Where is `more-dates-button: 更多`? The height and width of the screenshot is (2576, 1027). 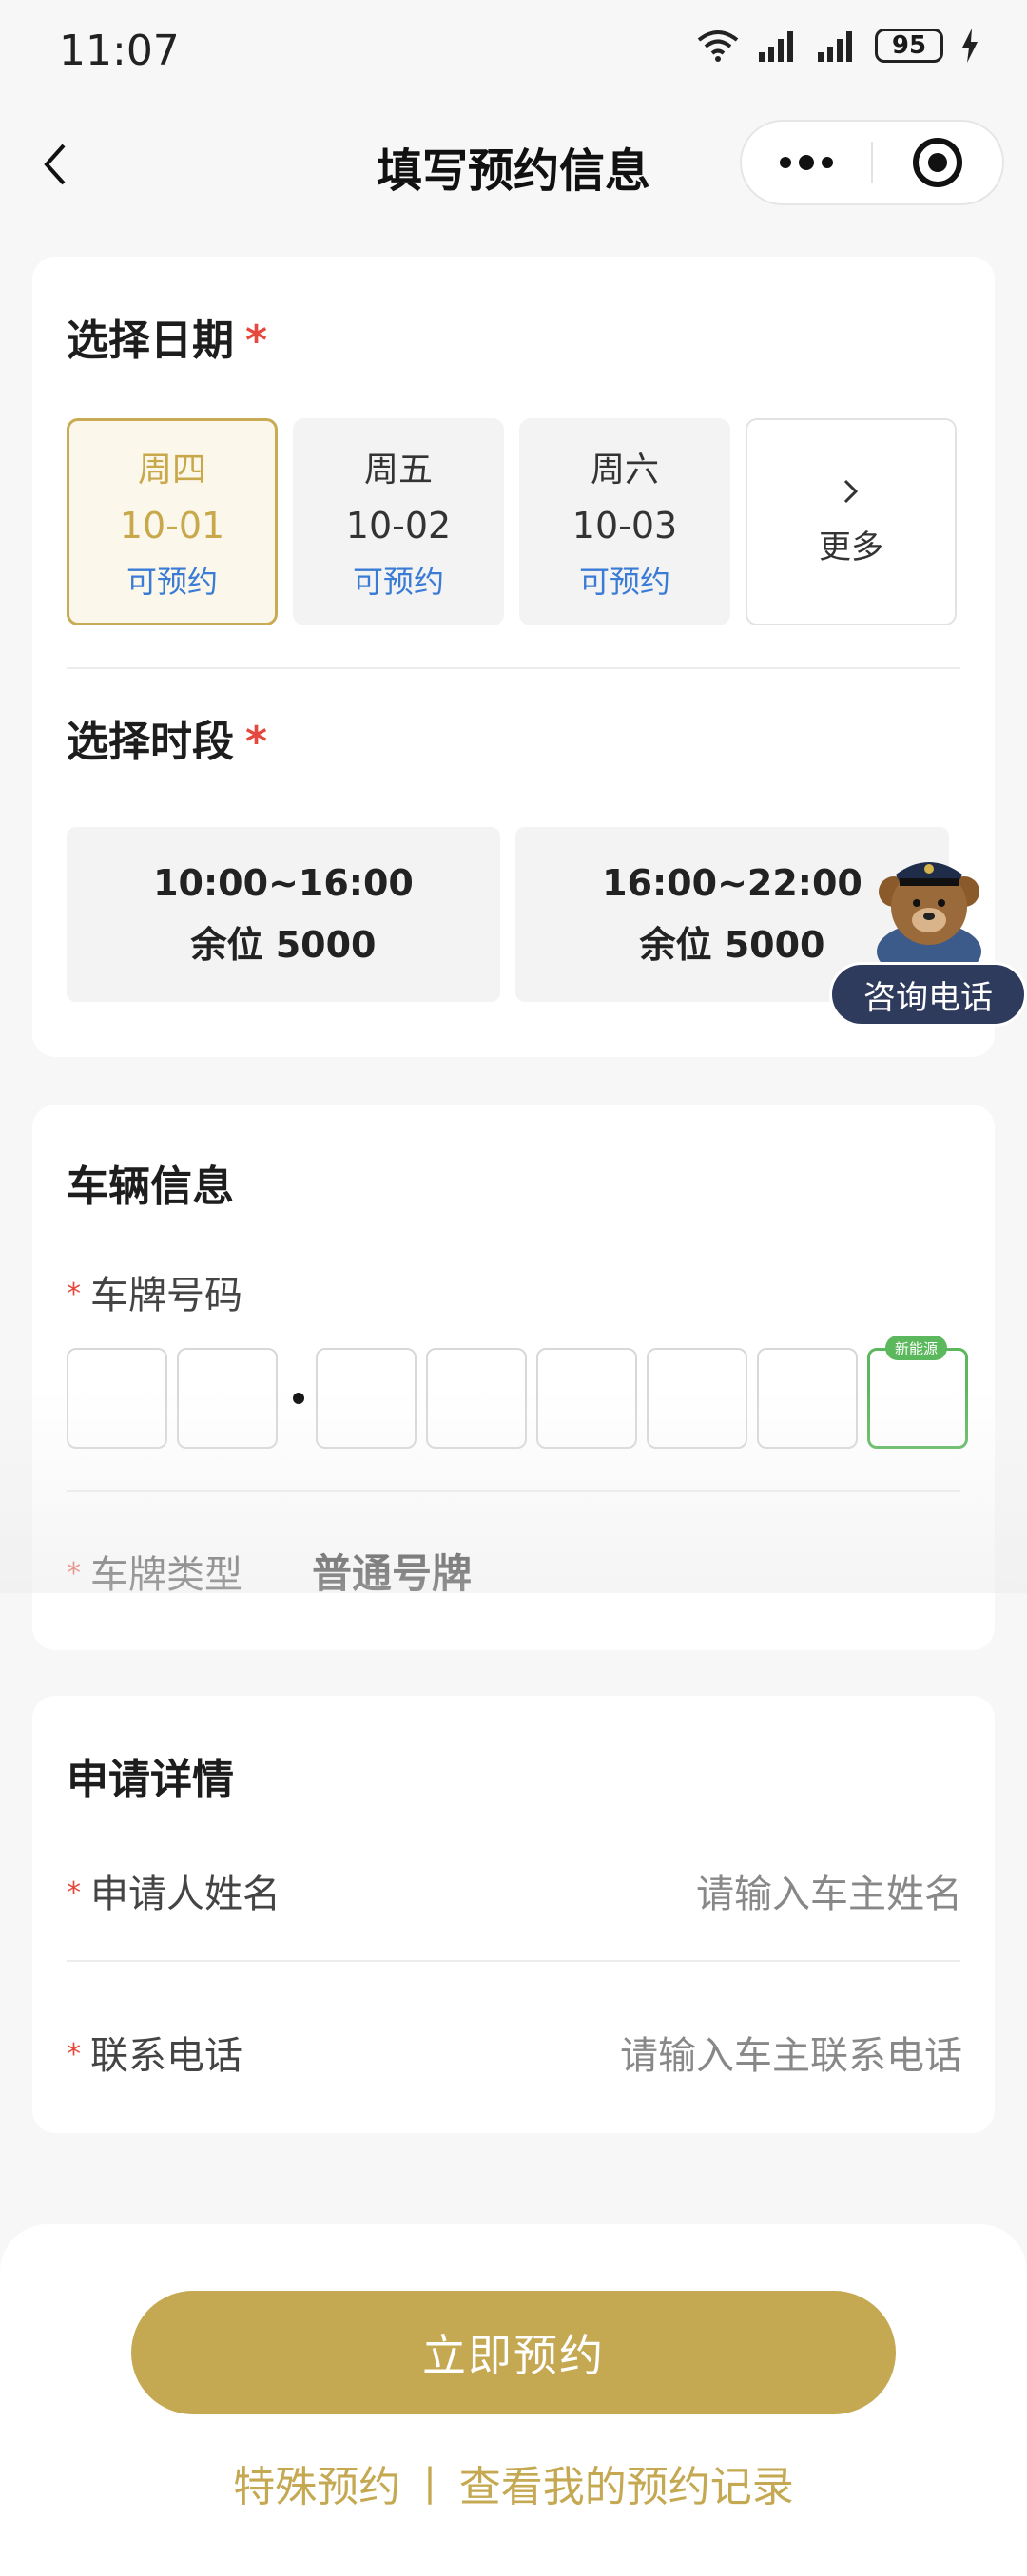 more-dates-button: 更多 is located at coordinates (851, 521).